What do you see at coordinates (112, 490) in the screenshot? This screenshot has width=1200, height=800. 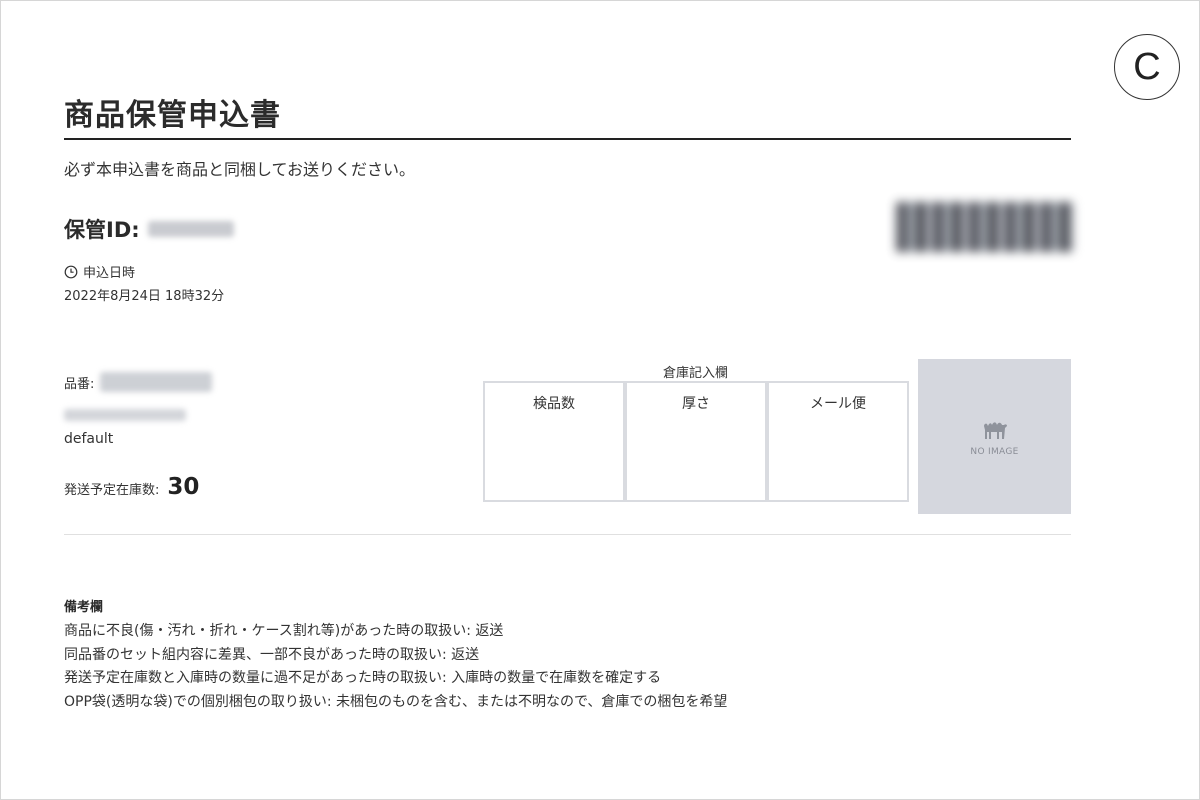 I see `planned-stock-label: 発送予定在庫数:` at bounding box center [112, 490].